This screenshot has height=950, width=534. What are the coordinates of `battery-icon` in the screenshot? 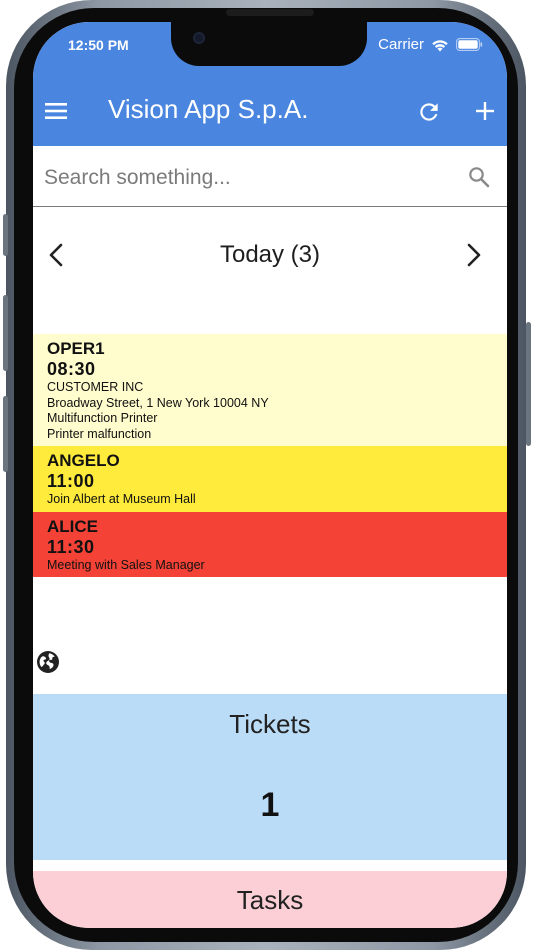 It's located at (469, 44).